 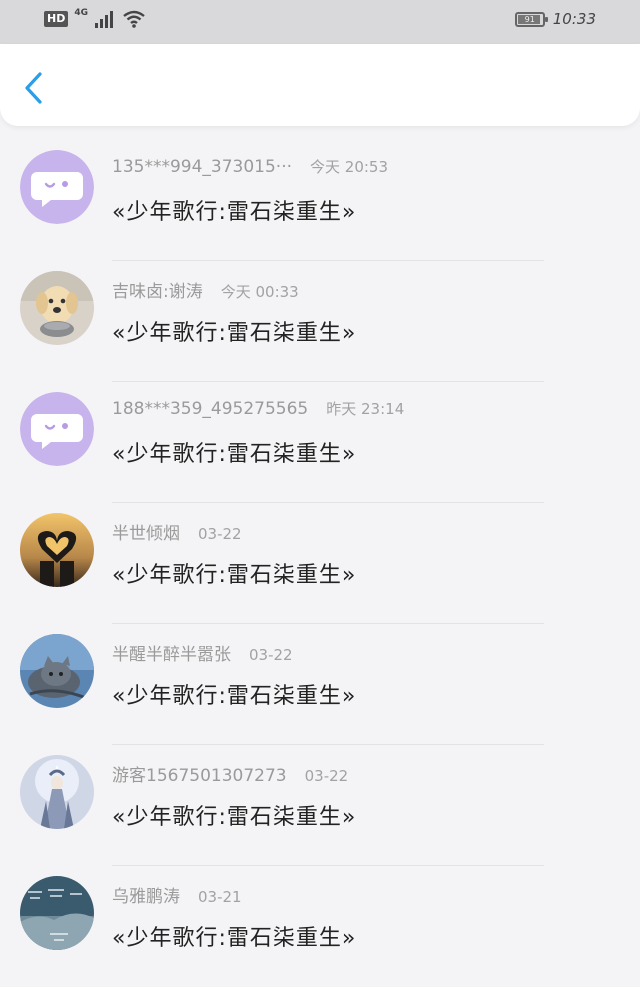 I want to click on fantasy-figure-avatar-icon, so click(x=57, y=792).